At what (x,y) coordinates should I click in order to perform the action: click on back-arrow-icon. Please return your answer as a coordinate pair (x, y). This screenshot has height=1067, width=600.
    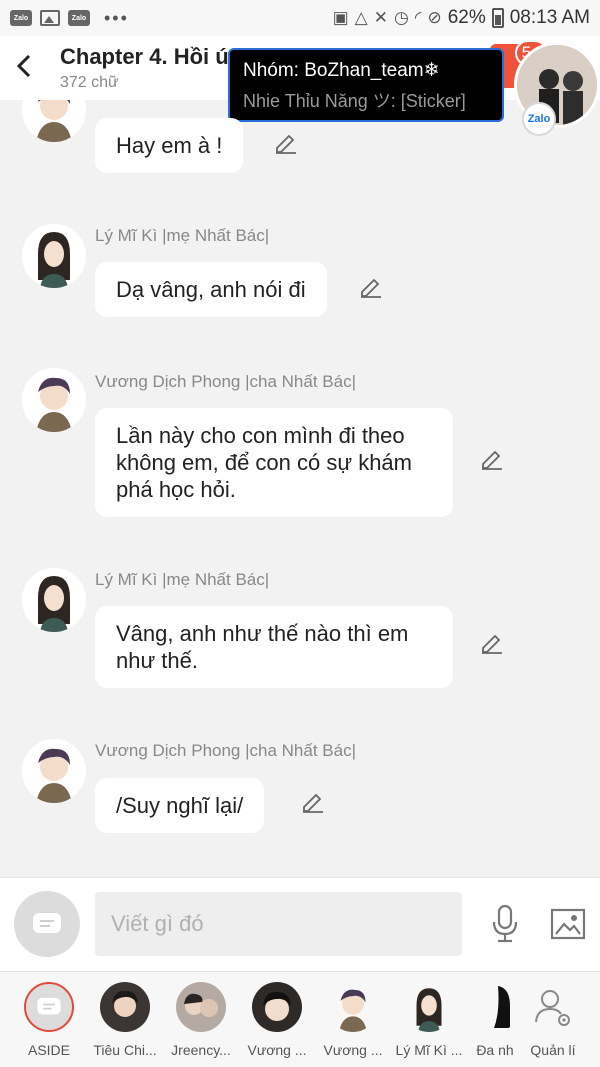
    Looking at the image, I should click on (23, 66).